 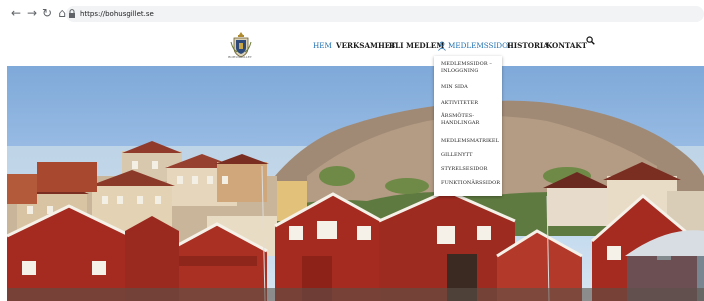 I want to click on nav-hem: HEM, so click(x=322, y=46).